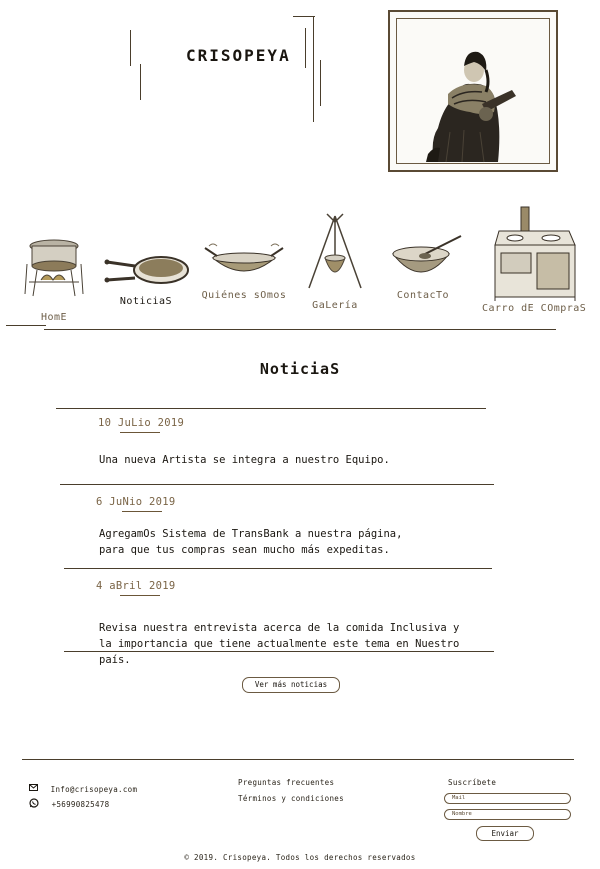 This screenshot has height=869, width=600. What do you see at coordinates (34, 802) in the screenshot?
I see `whatsapp-icon` at bounding box center [34, 802].